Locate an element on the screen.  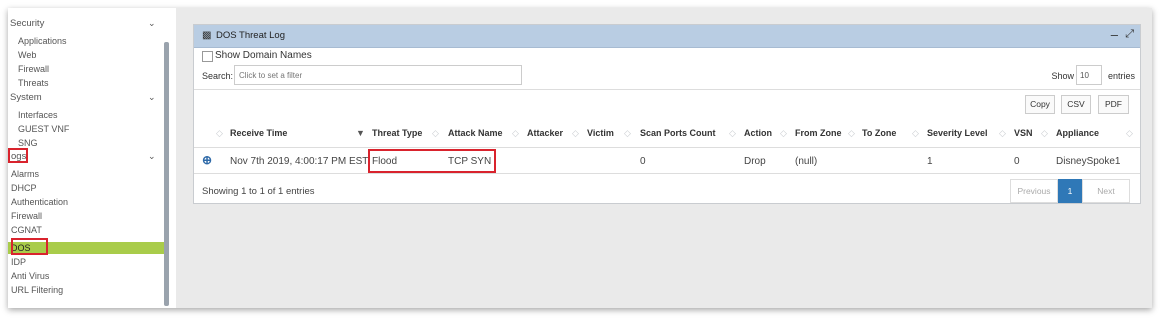
show-label: Show is located at coordinates (1062, 76).